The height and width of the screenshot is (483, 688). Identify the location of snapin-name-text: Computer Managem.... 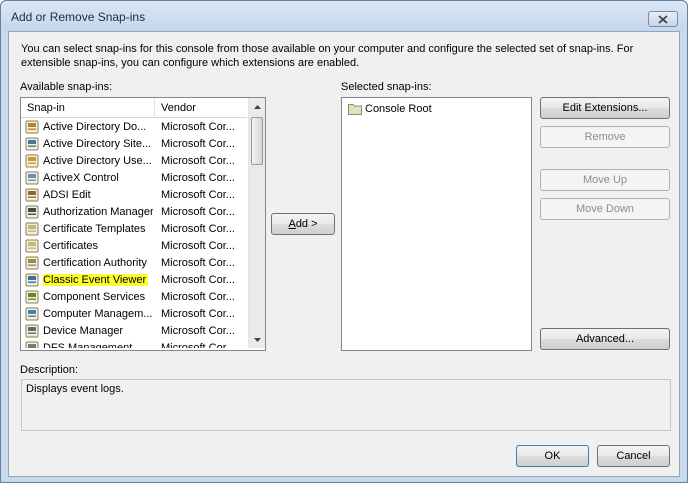
(98, 314).